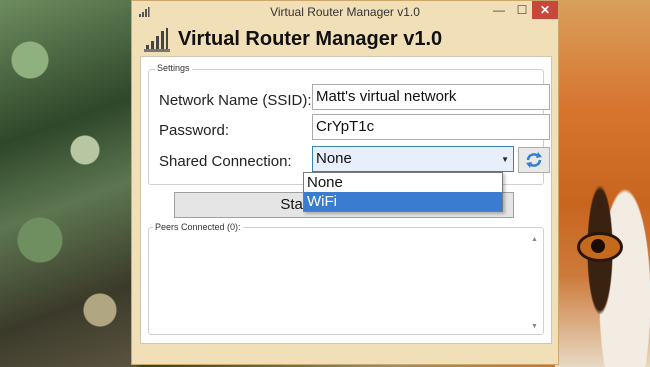 The height and width of the screenshot is (367, 650). What do you see at coordinates (431, 97) in the screenshot?
I see `ssid-input: Matt's virtual network` at bounding box center [431, 97].